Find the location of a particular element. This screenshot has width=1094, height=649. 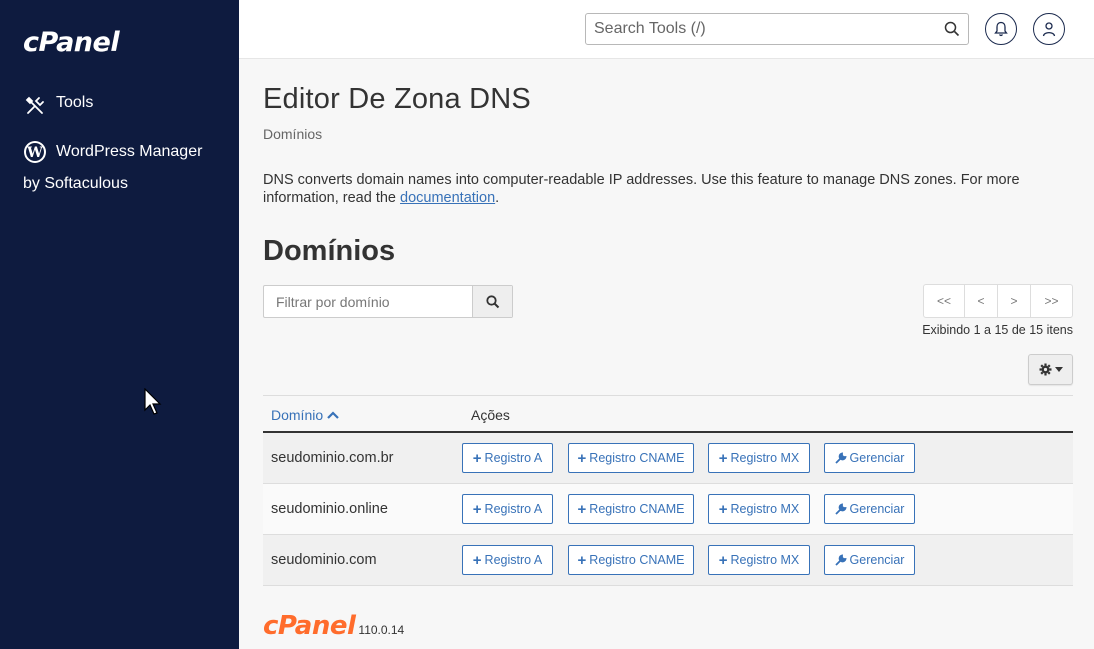

column-domain-label: Domínio is located at coordinates (297, 415).